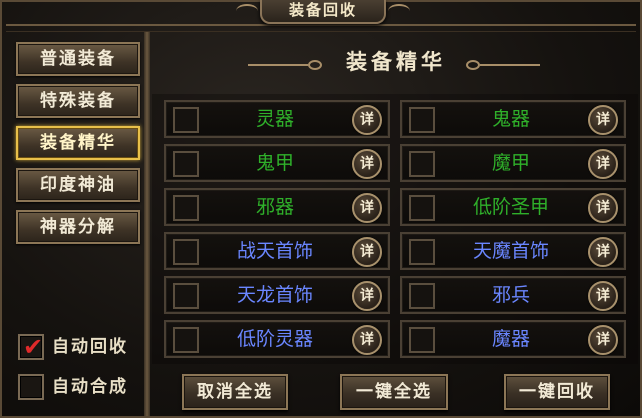  Describe the element at coordinates (274, 119) in the screenshot. I see `item-name: 灵器` at that location.